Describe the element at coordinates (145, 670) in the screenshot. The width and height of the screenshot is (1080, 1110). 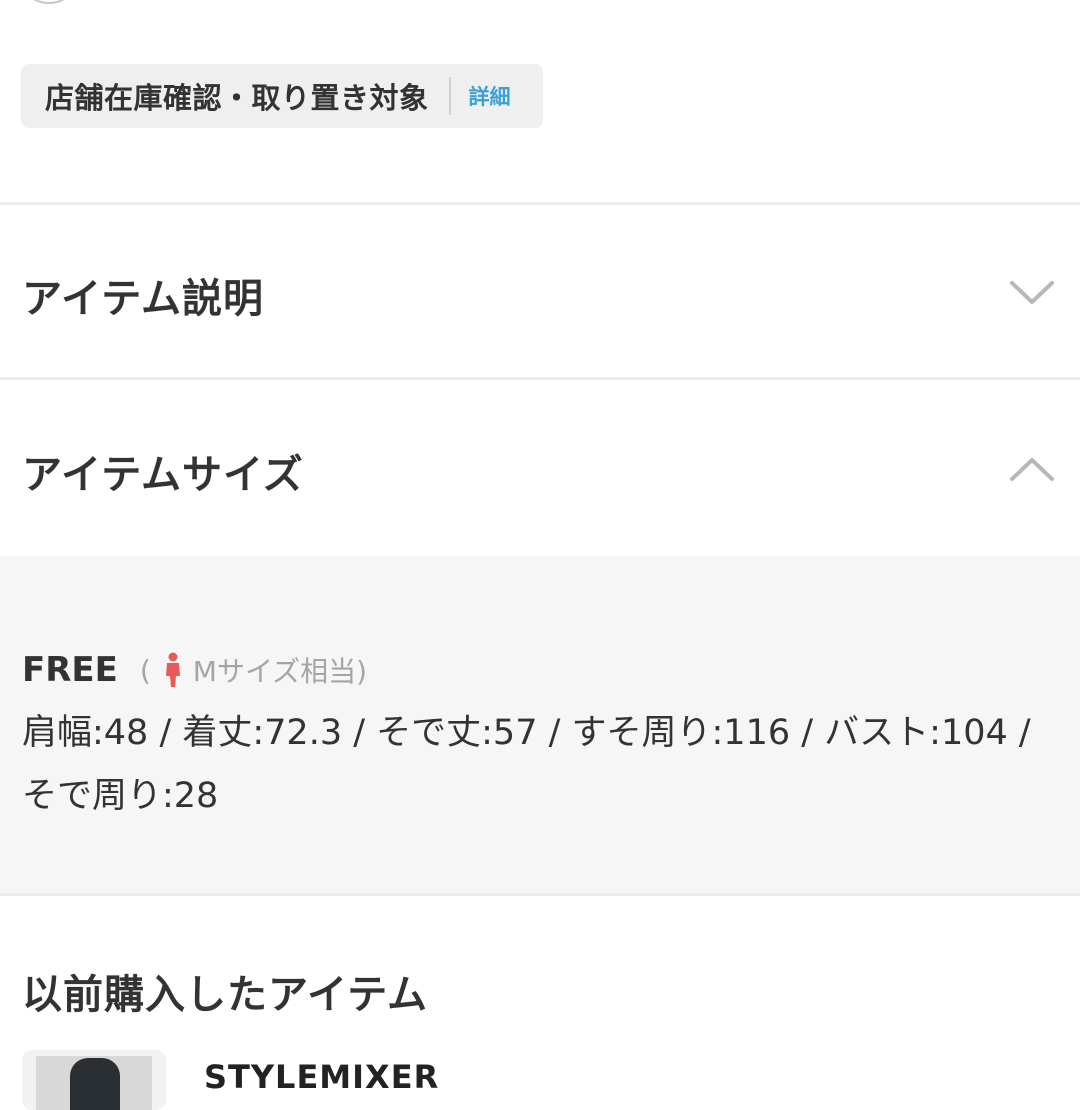
I see `note-paren-open: (` at that location.